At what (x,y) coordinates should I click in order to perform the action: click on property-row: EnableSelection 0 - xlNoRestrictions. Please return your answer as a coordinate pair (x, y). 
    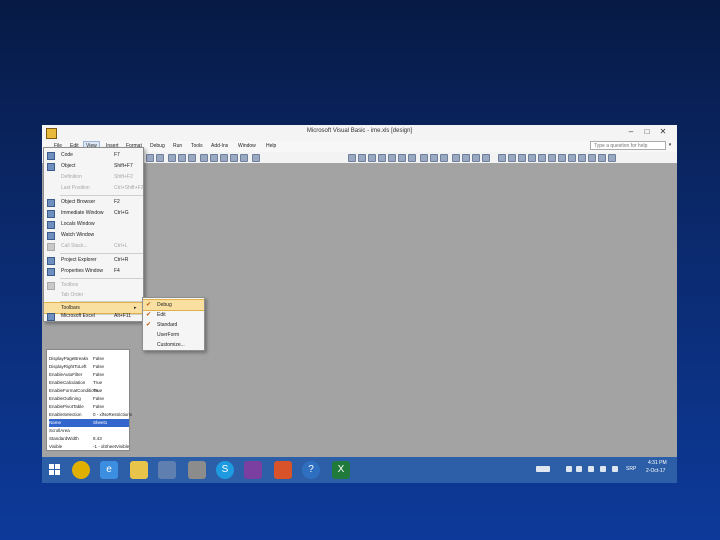
    Looking at the image, I should click on (90, 415).